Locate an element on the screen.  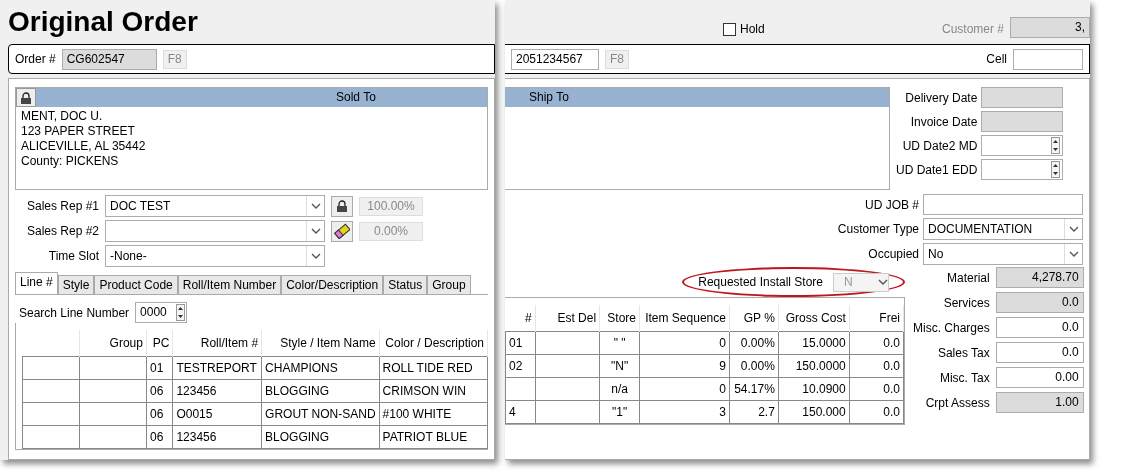
tab: Status is located at coordinates (405, 284).